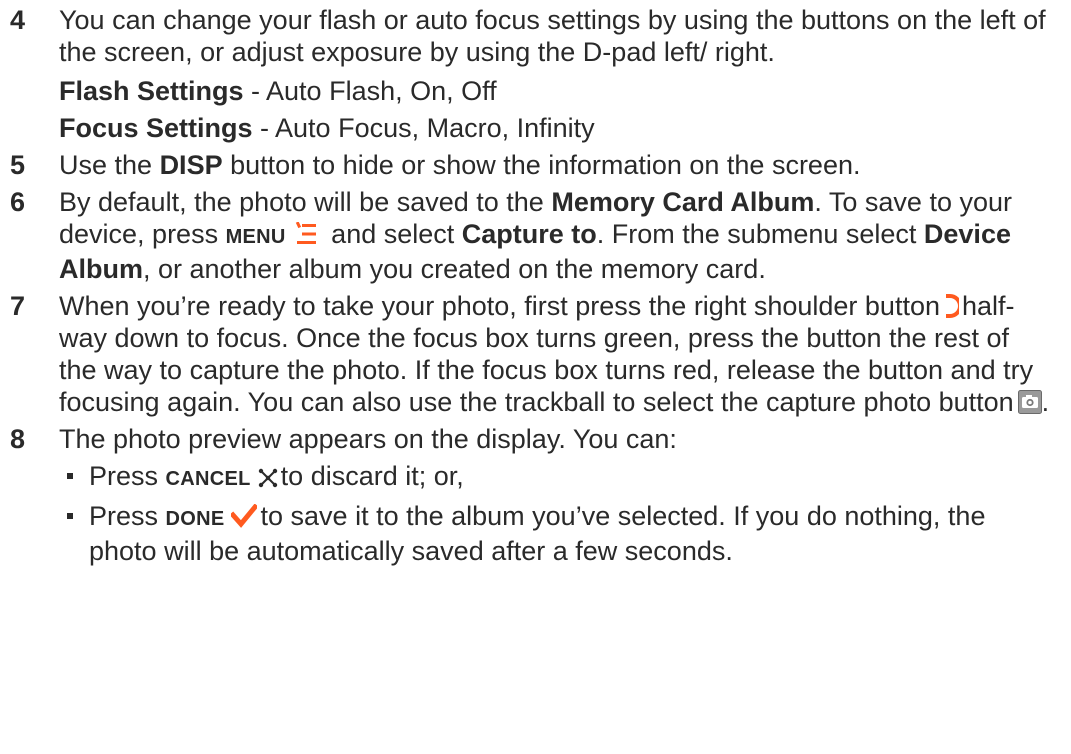  I want to click on cancel-x-icon, so click(268, 476).